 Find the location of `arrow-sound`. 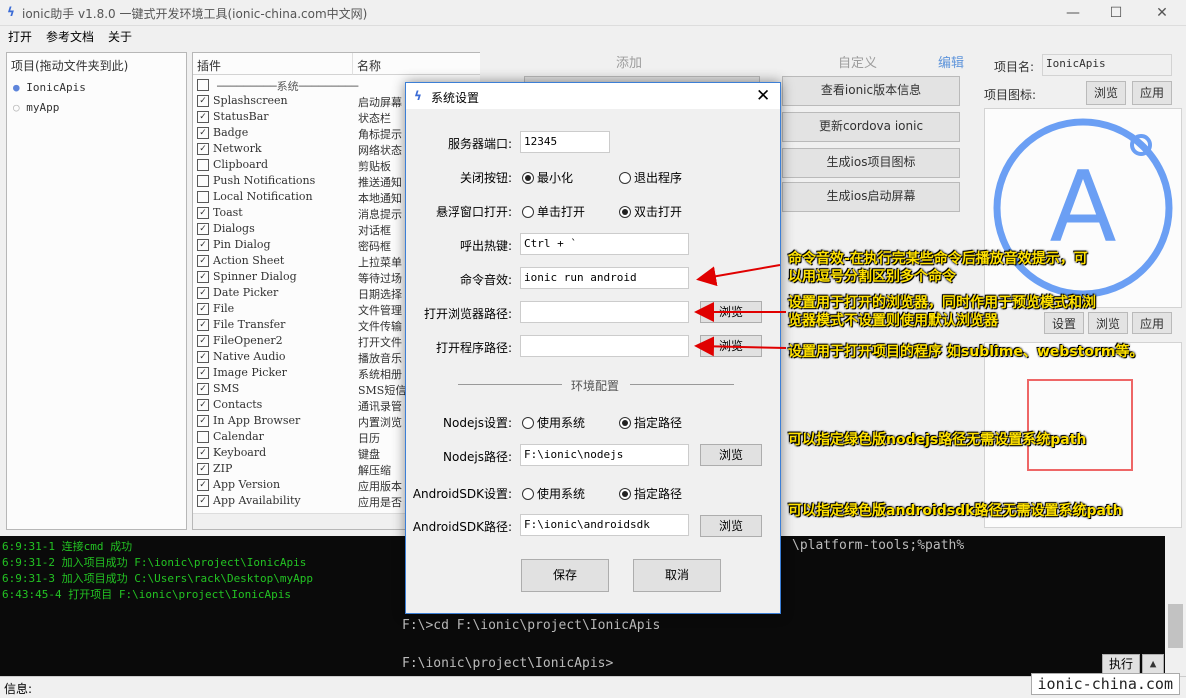

arrow-sound is located at coordinates (738, 275).